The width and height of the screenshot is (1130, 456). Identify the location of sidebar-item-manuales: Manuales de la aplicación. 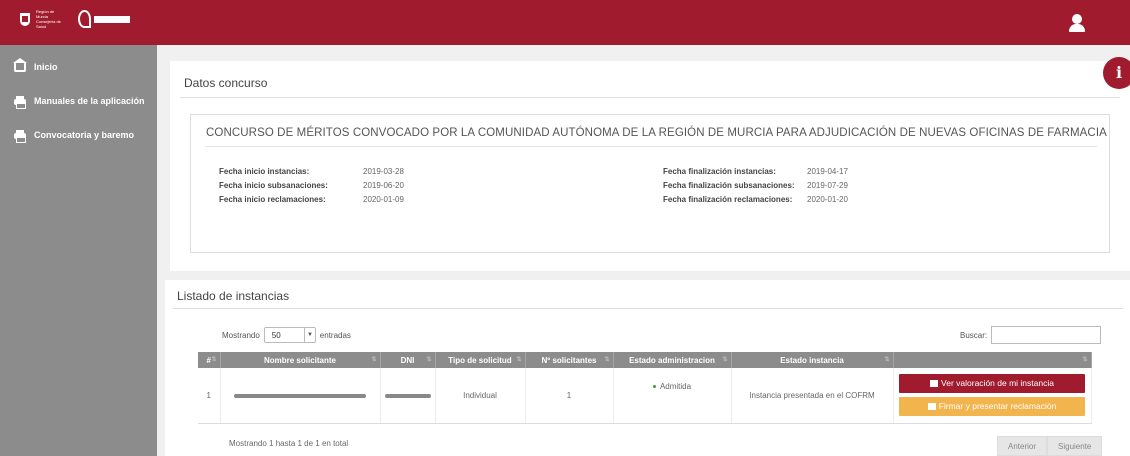
(79, 102).